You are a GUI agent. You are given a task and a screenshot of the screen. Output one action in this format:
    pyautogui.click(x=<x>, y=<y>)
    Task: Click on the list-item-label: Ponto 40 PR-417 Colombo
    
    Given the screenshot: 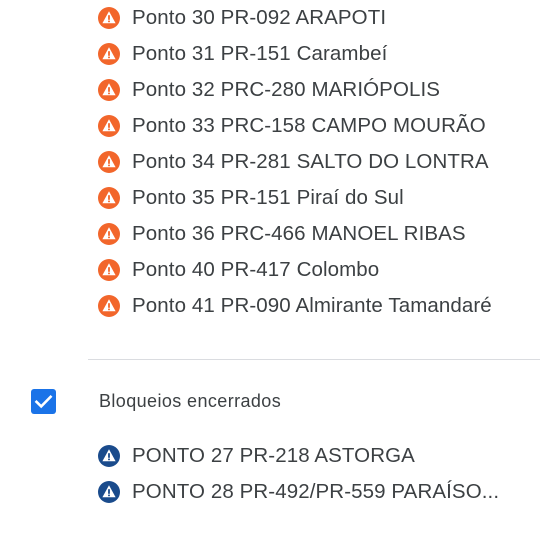 What is the action you would take?
    pyautogui.click(x=256, y=269)
    